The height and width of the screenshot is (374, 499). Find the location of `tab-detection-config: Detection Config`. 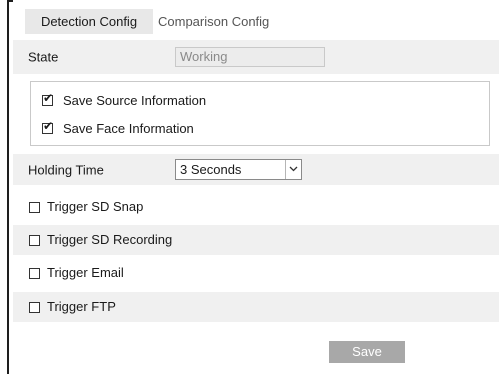

tab-detection-config: Detection Config is located at coordinates (89, 21).